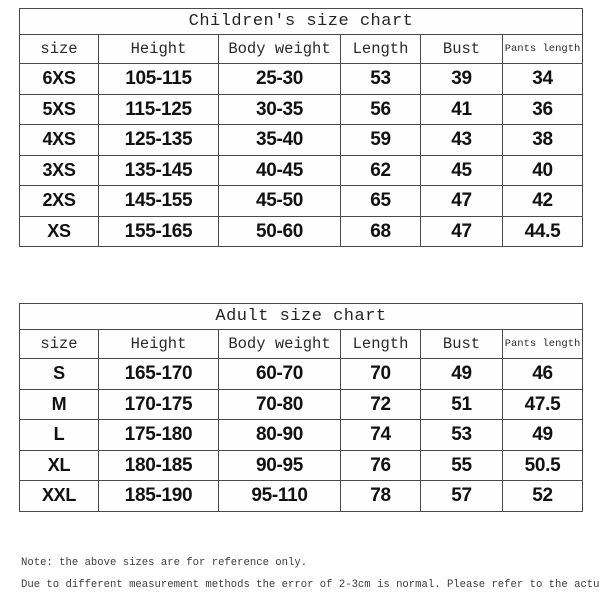 The height and width of the screenshot is (600, 600). What do you see at coordinates (158, 170) in the screenshot?
I see `cell-height: 135-145` at bounding box center [158, 170].